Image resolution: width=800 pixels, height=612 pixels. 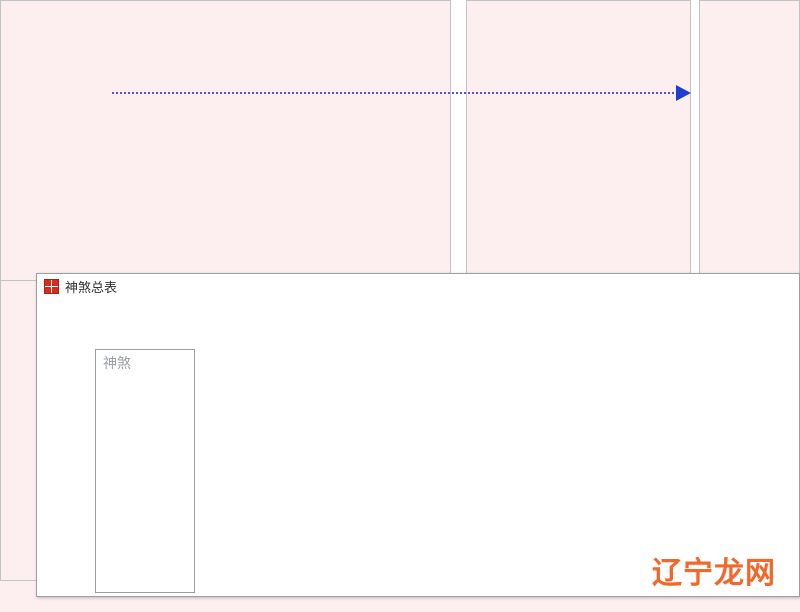 What do you see at coordinates (91, 288) in the screenshot?
I see `dialog-title: 神煞总表` at bounding box center [91, 288].